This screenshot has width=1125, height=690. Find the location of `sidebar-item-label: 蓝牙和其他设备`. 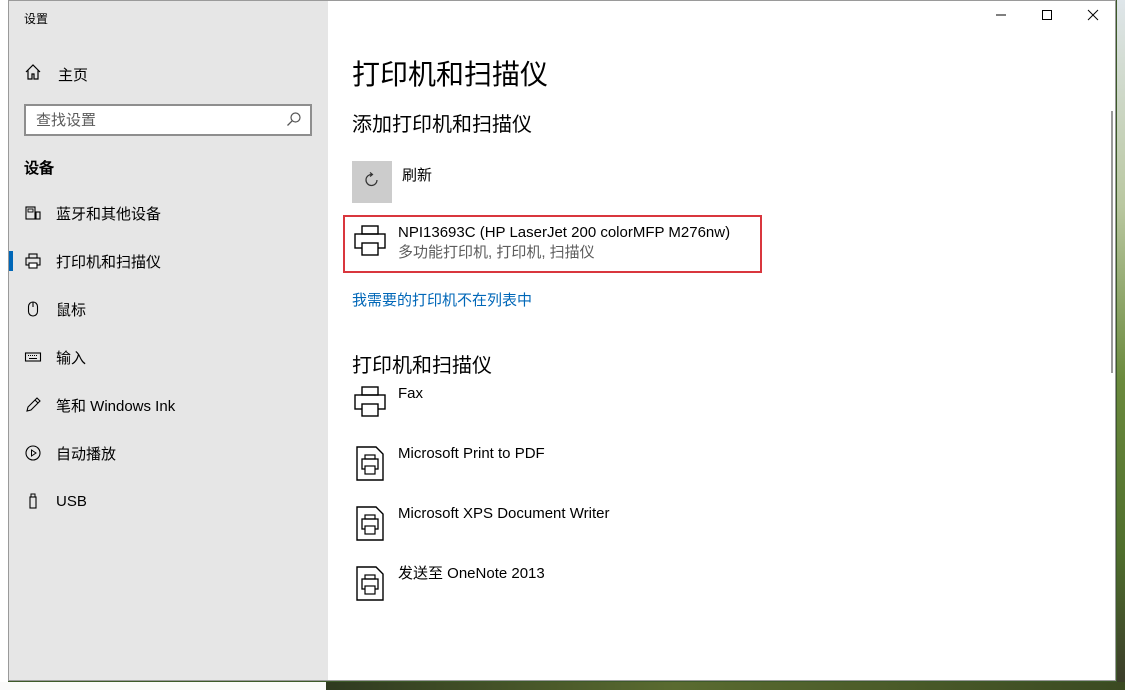

sidebar-item-label: 蓝牙和其他设备 is located at coordinates (109, 214).